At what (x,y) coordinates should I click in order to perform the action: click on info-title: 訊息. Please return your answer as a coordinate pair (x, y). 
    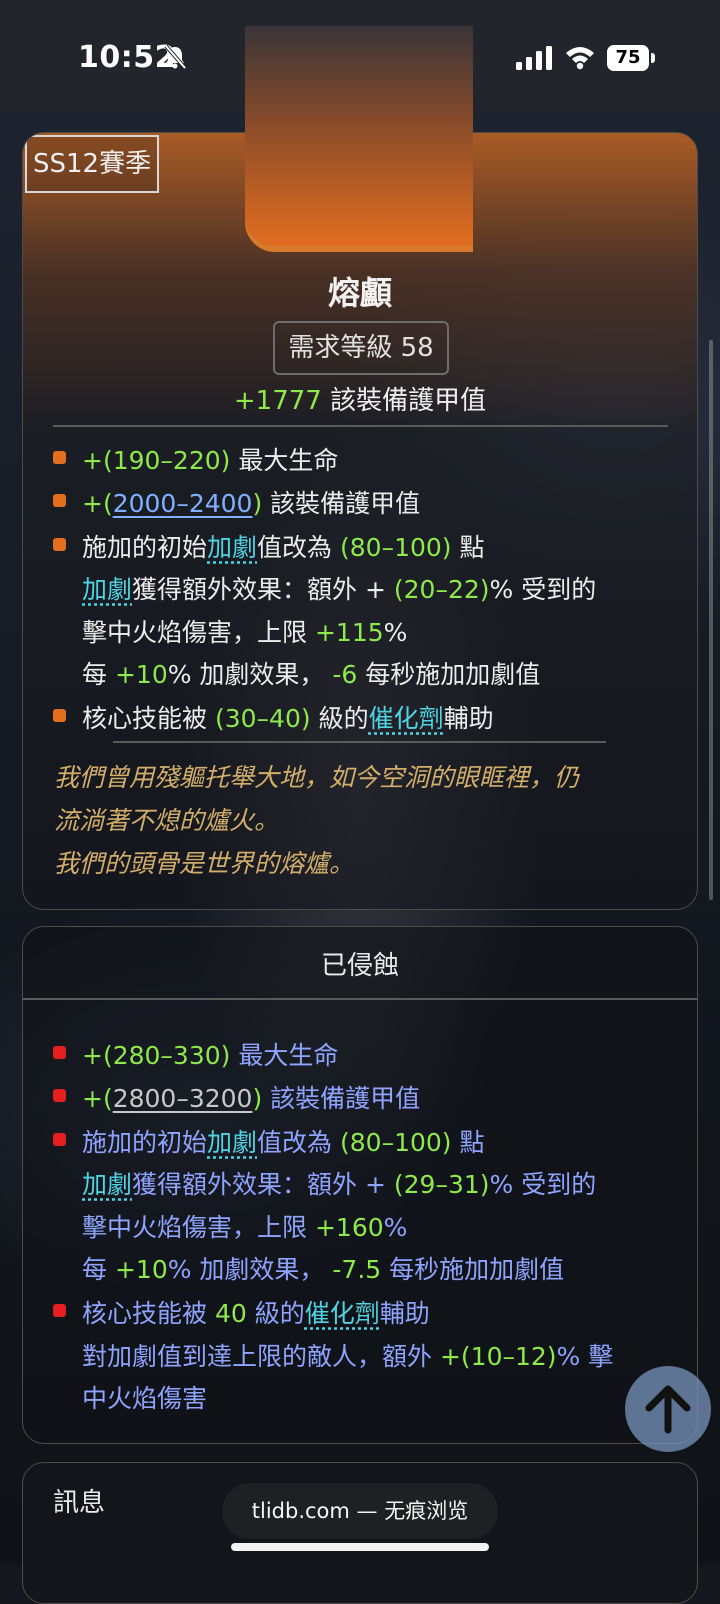
    Looking at the image, I should click on (79, 1503).